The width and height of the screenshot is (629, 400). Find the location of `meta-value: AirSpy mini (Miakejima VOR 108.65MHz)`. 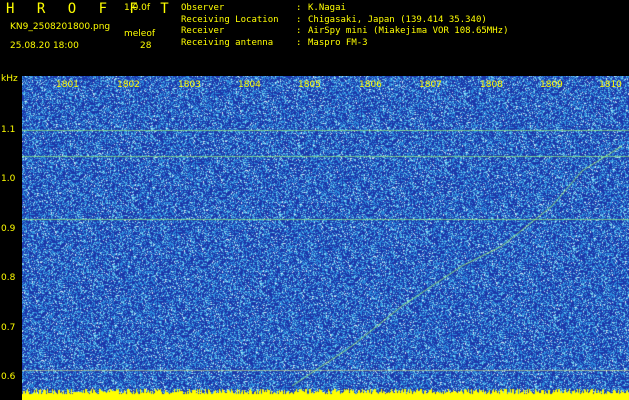

meta-value: AirSpy mini (Miakejima VOR 108.65MHz) is located at coordinates (408, 31).